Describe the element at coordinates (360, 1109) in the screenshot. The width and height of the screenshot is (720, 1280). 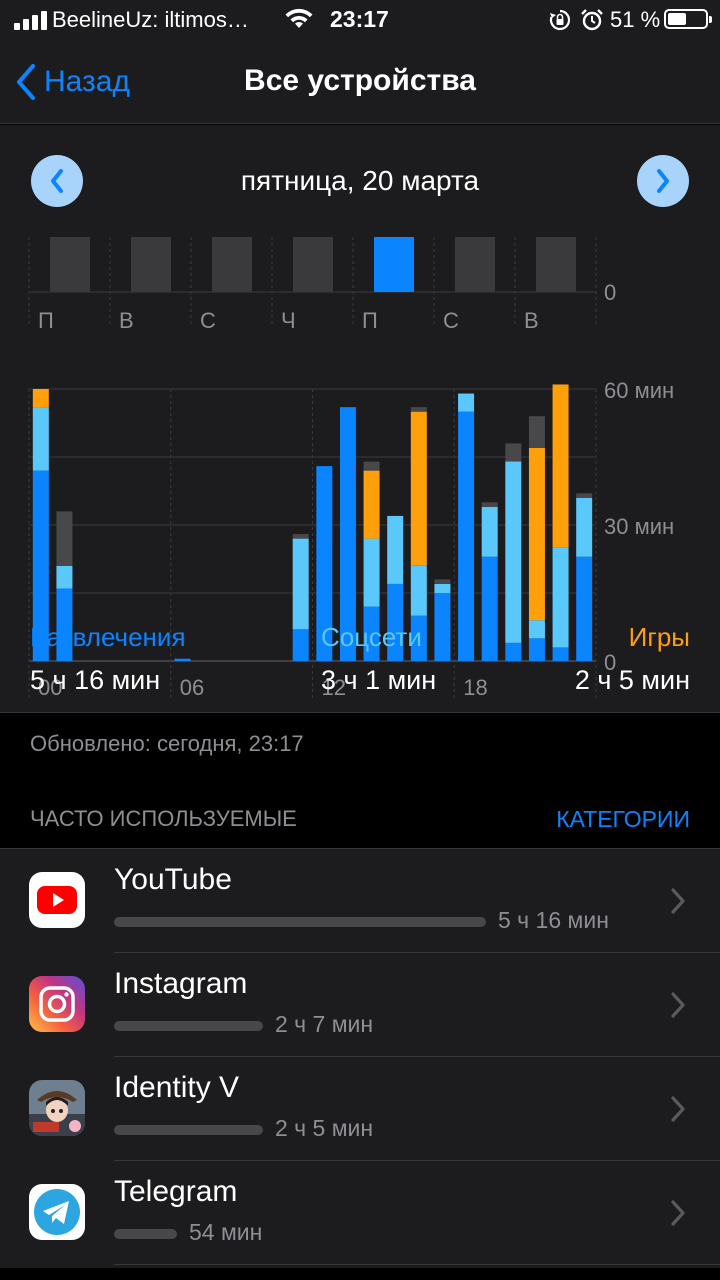
I see `list-item-identity-v: Identity V 2 ч 5 мин` at that location.